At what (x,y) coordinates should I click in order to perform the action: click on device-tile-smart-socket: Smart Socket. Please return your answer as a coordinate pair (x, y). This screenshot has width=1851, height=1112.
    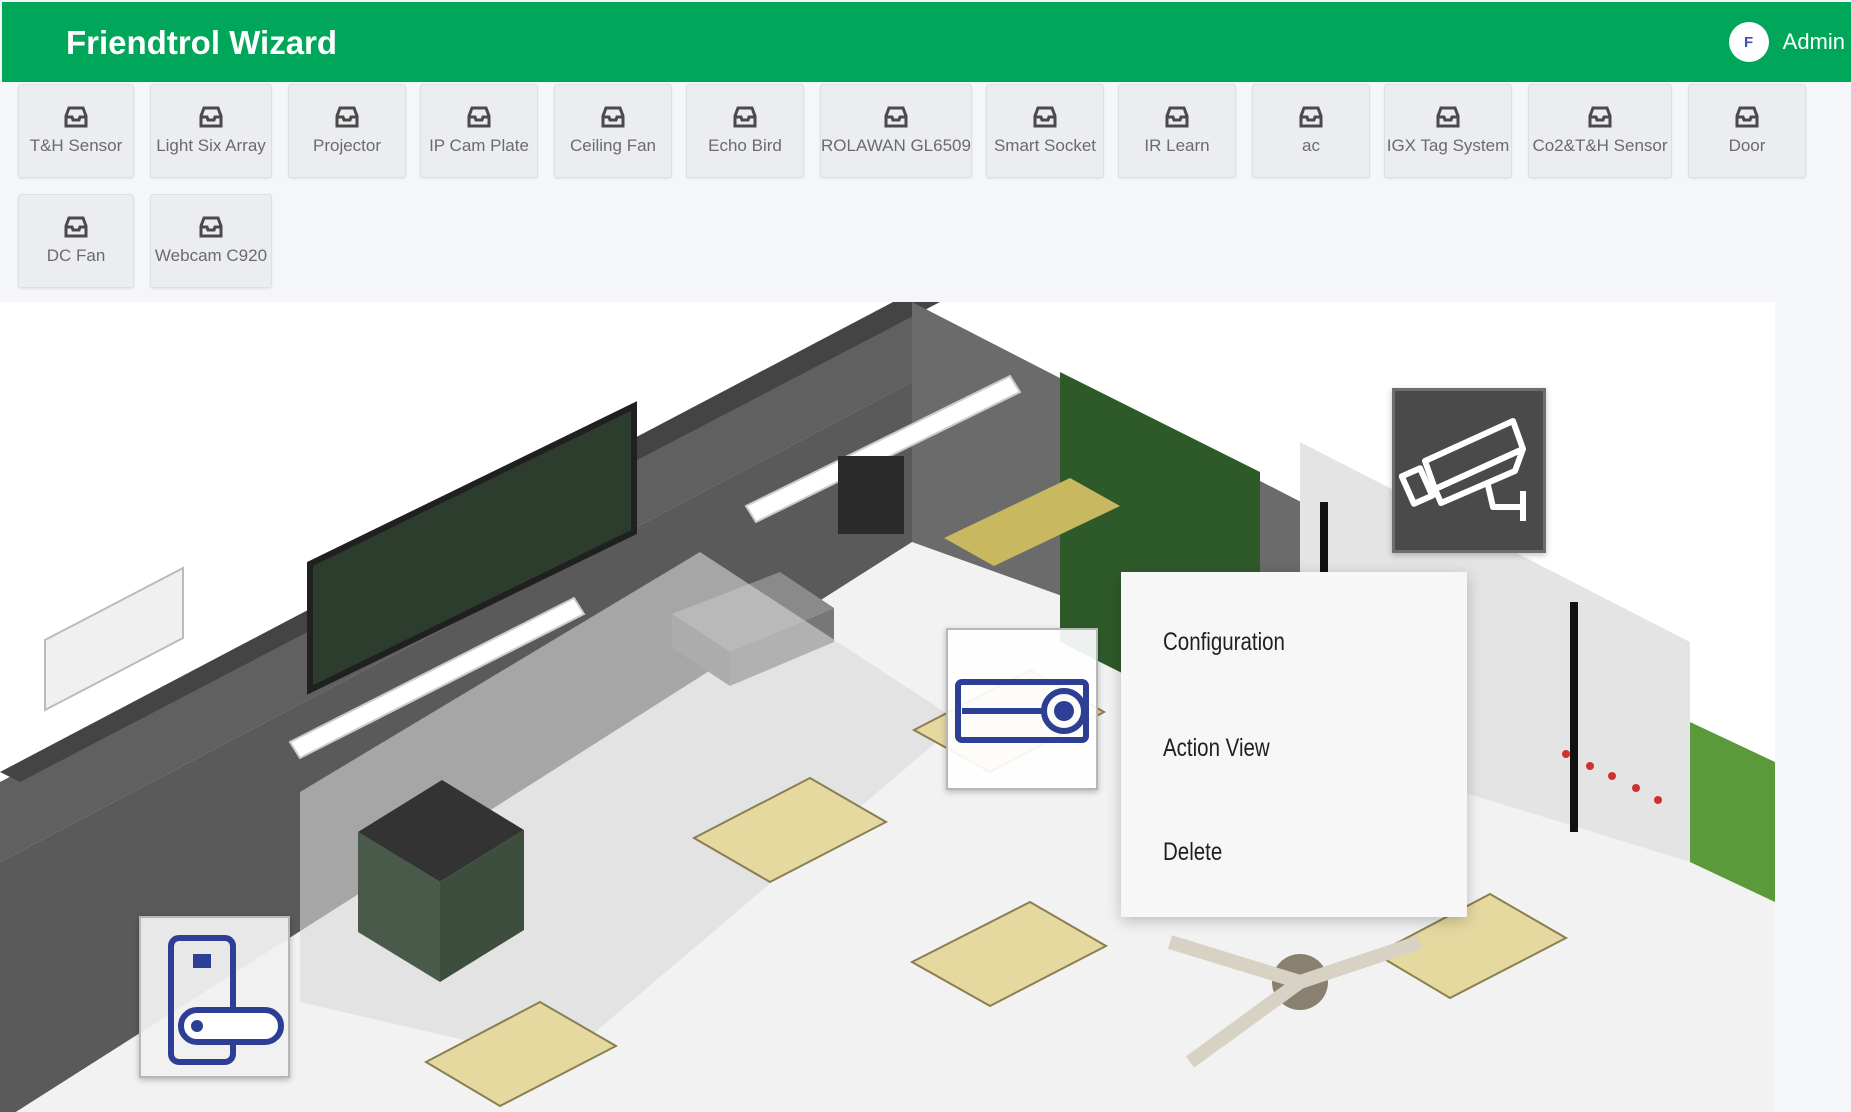
    Looking at the image, I should click on (1045, 131).